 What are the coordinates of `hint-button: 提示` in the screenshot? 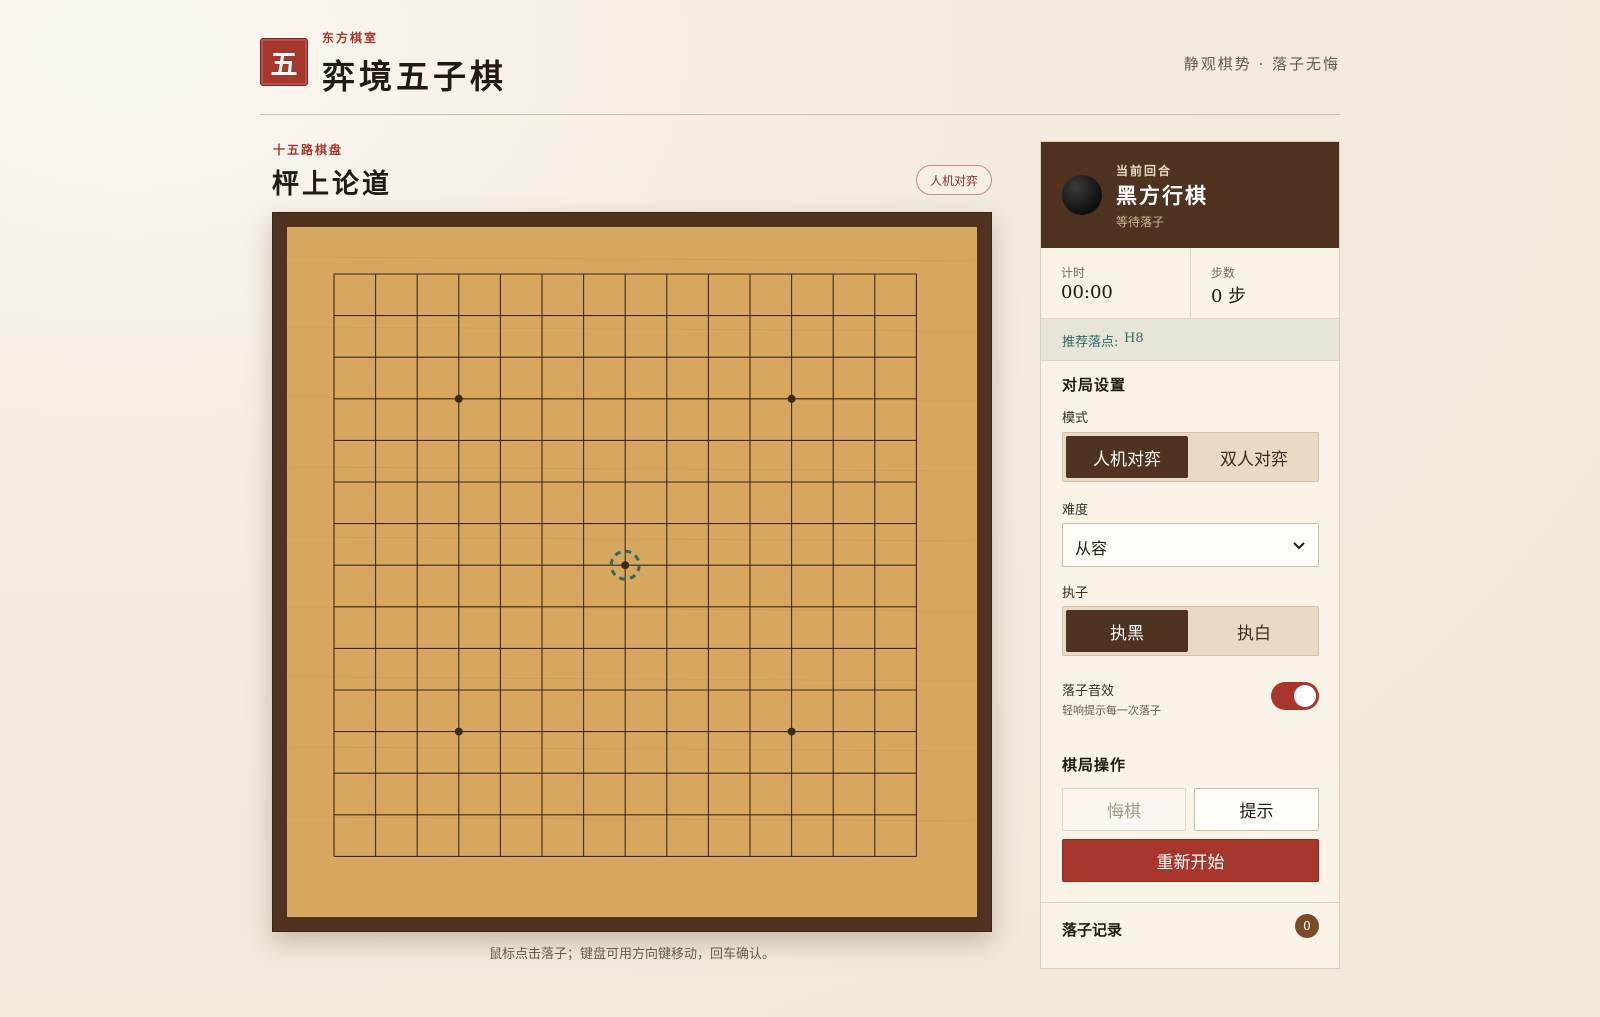 It's located at (1256, 809).